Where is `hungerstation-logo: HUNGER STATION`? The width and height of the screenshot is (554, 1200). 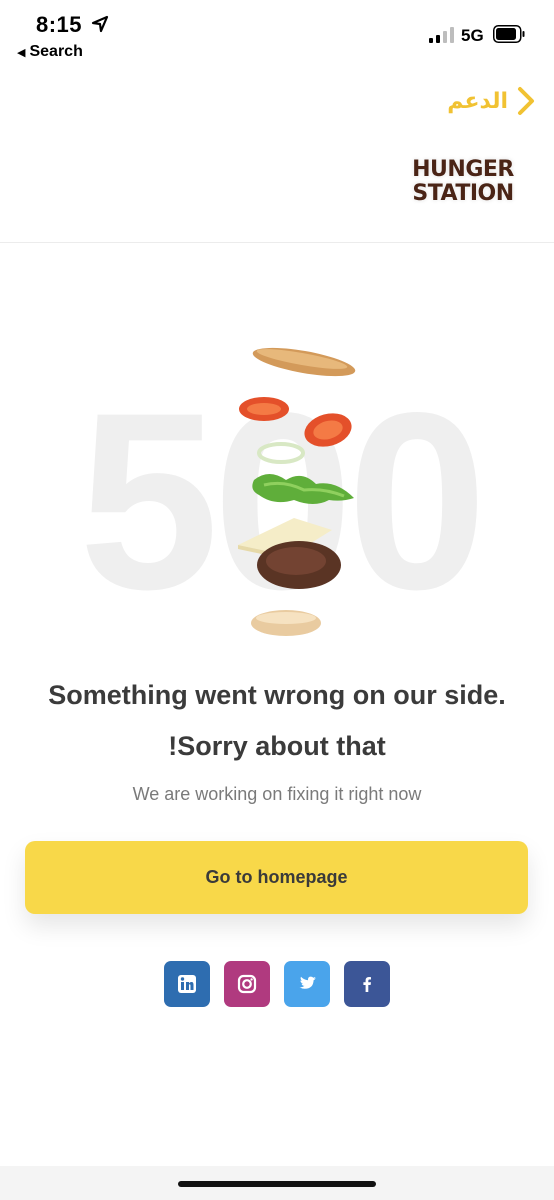 hungerstation-logo: HUNGER STATION is located at coordinates (463, 182).